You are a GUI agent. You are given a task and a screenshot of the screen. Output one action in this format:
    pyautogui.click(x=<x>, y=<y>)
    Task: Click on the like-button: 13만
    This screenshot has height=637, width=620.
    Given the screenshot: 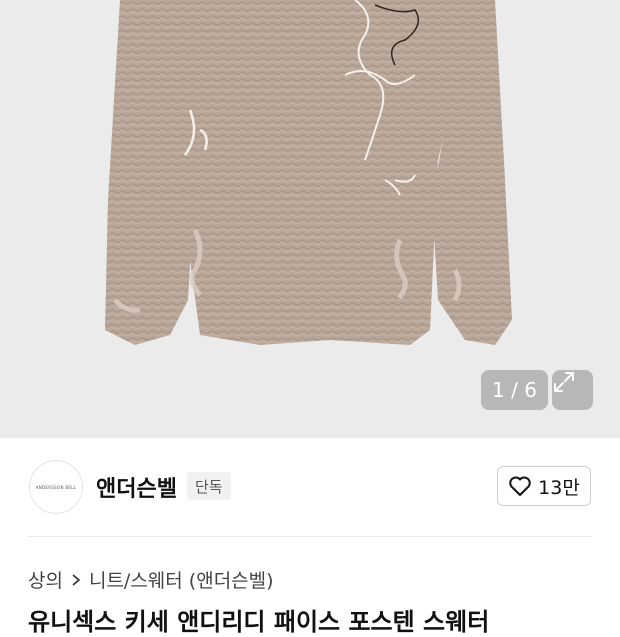 What is the action you would take?
    pyautogui.click(x=544, y=486)
    